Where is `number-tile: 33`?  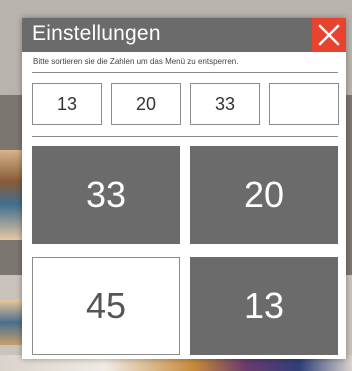
number-tile: 33 is located at coordinates (106, 195).